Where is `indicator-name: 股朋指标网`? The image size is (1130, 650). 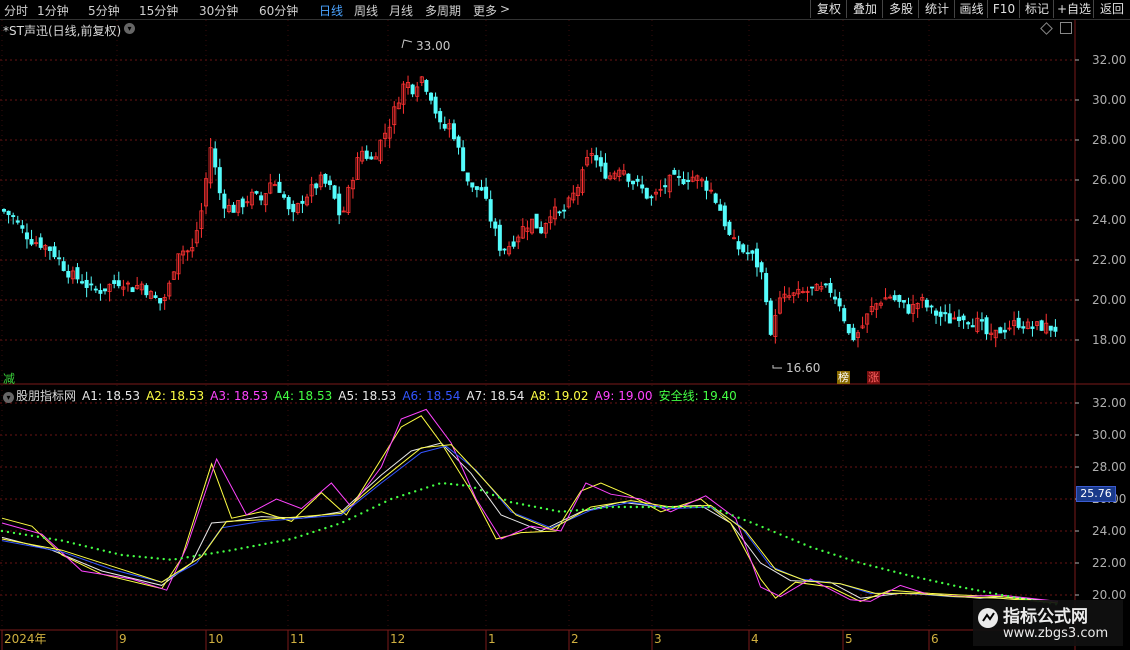 indicator-name: 股朋指标网 is located at coordinates (46, 396).